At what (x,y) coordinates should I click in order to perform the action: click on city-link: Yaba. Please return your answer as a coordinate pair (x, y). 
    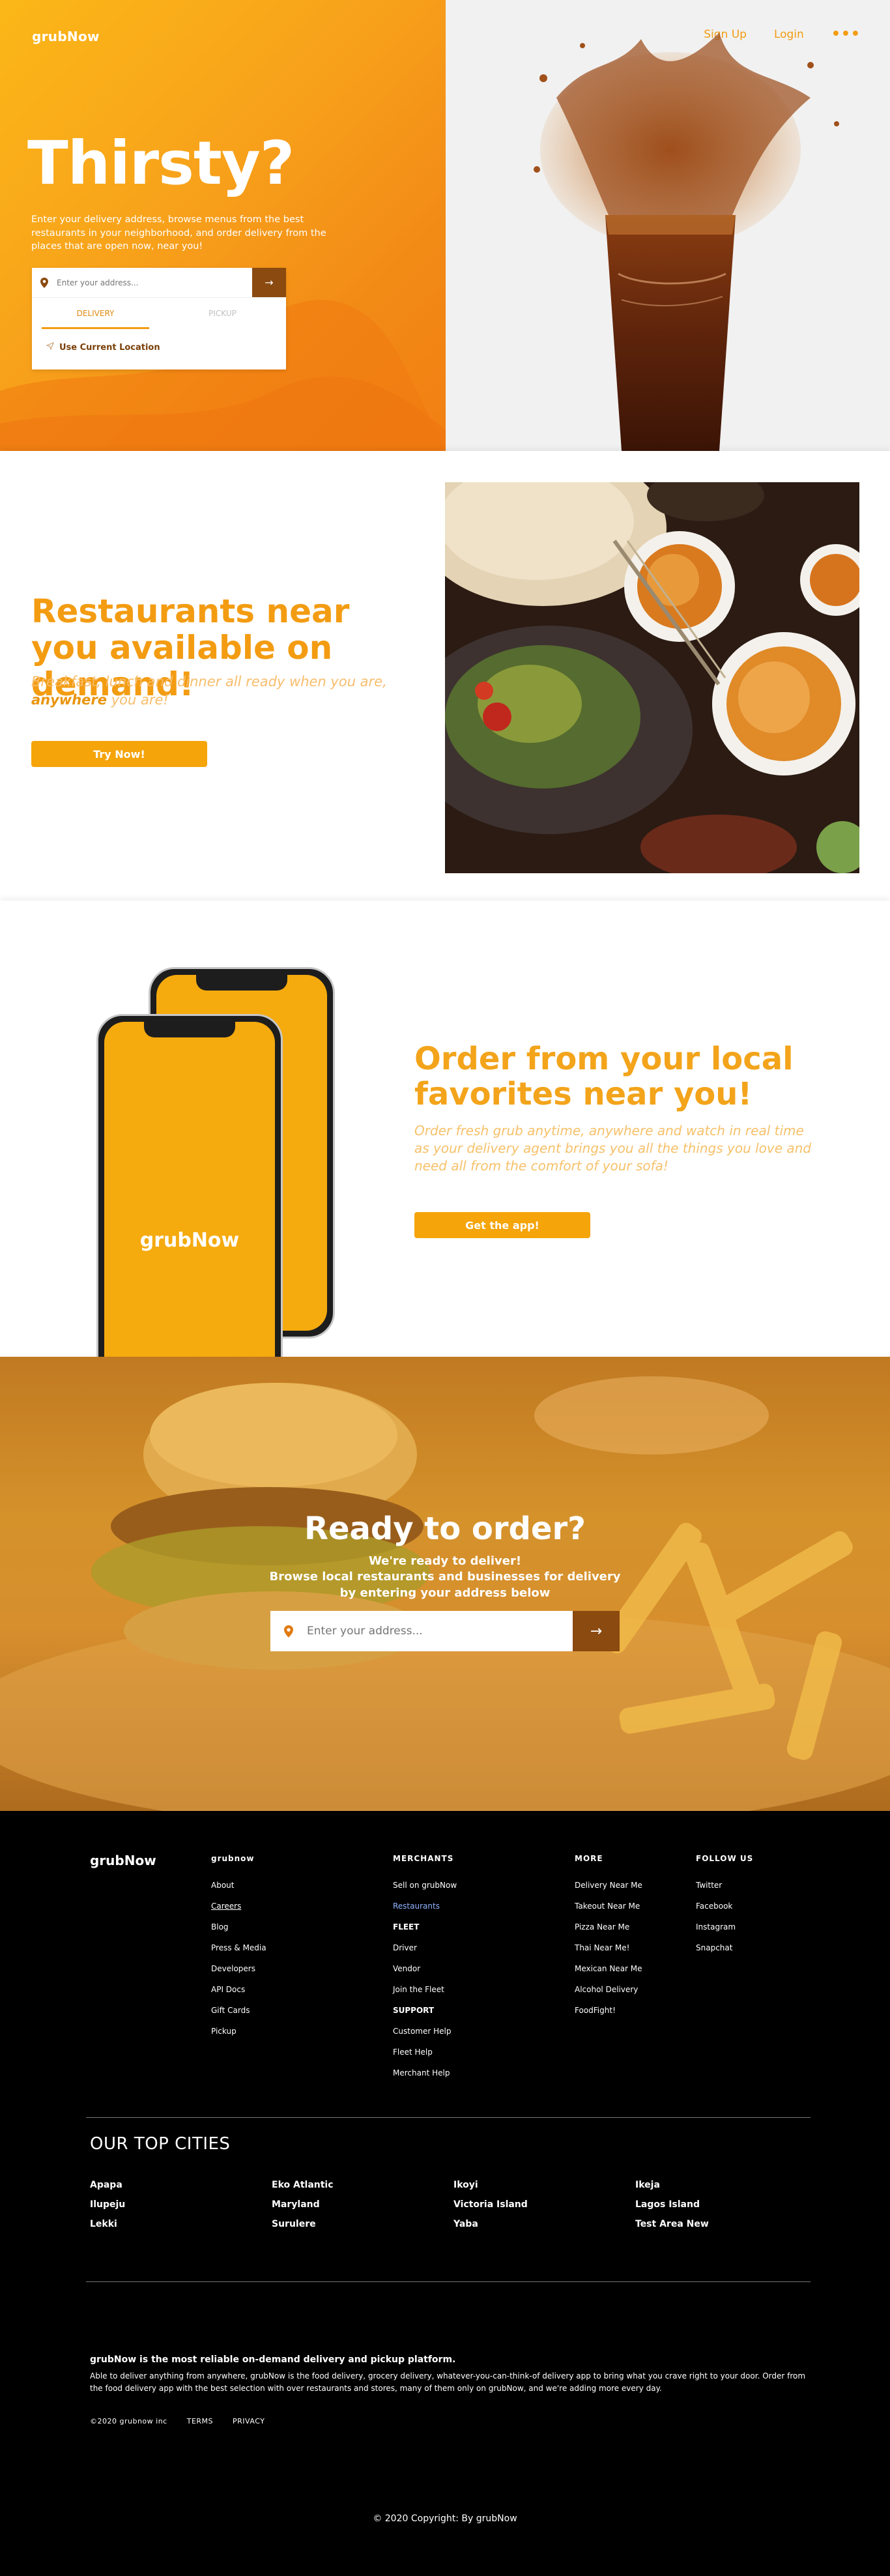
    Looking at the image, I should click on (544, 2224).